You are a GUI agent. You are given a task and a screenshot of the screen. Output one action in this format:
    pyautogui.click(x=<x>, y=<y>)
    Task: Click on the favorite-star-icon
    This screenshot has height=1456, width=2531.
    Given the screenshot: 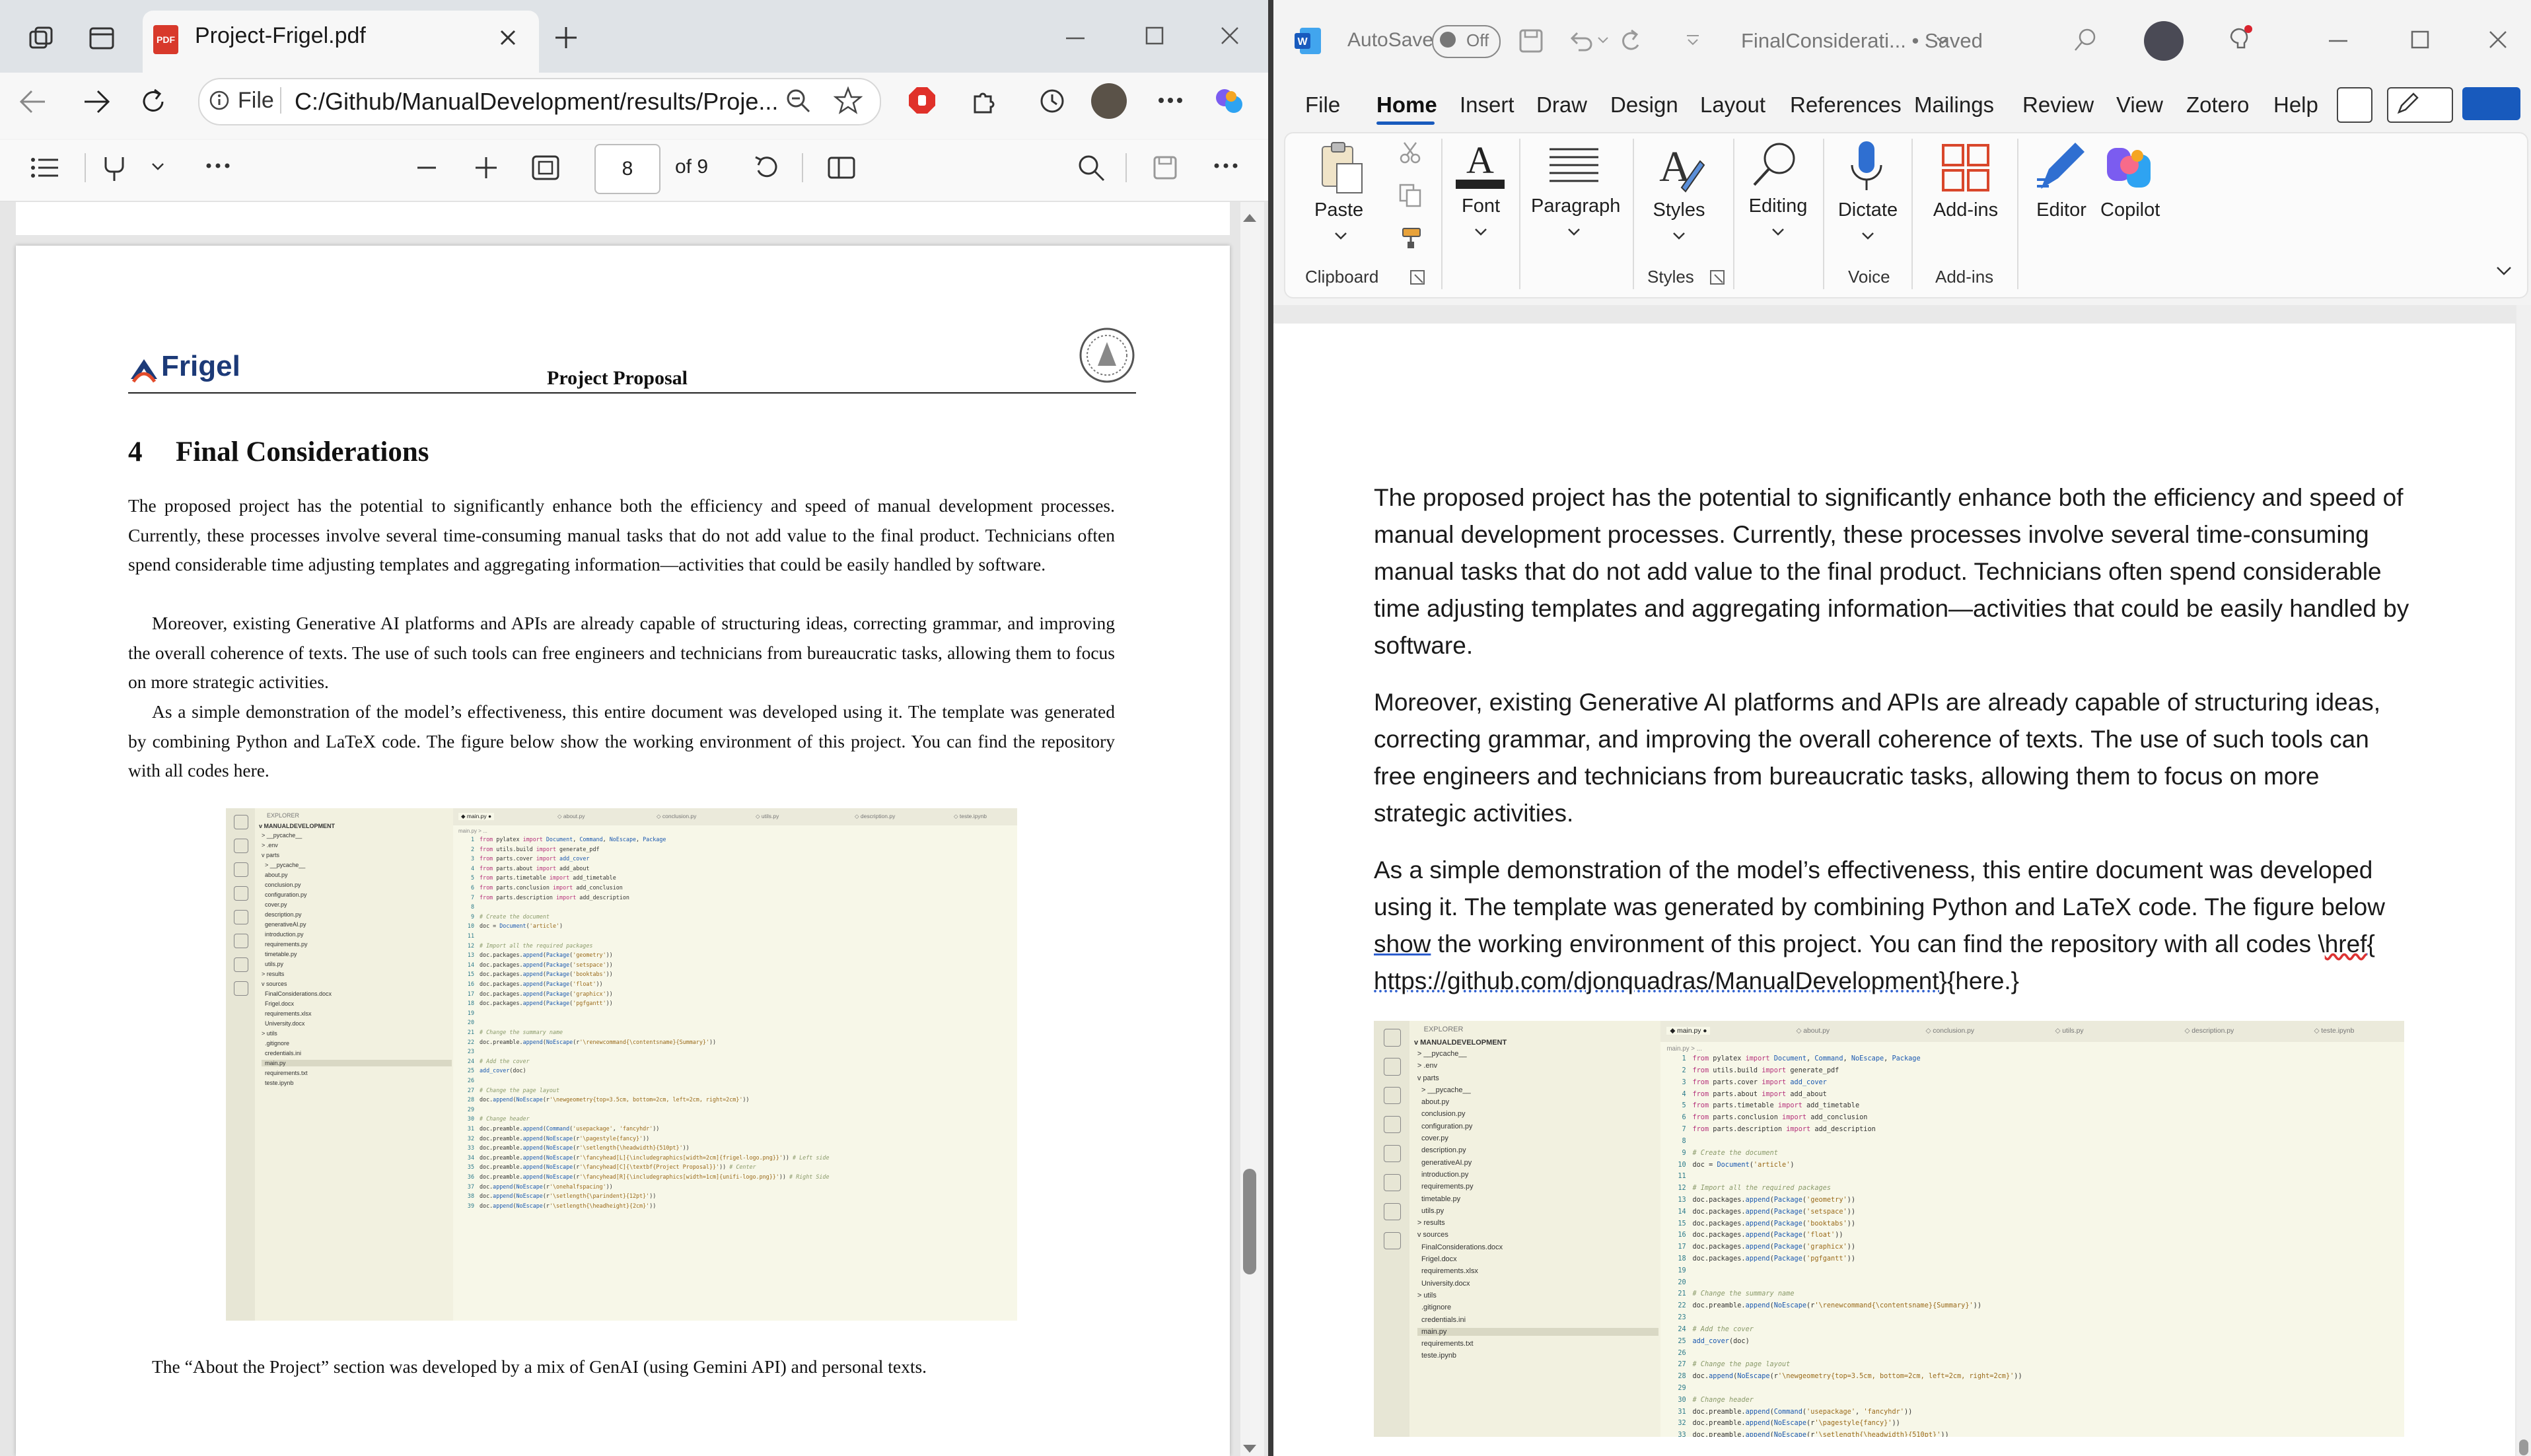 What is the action you would take?
    pyautogui.click(x=848, y=100)
    